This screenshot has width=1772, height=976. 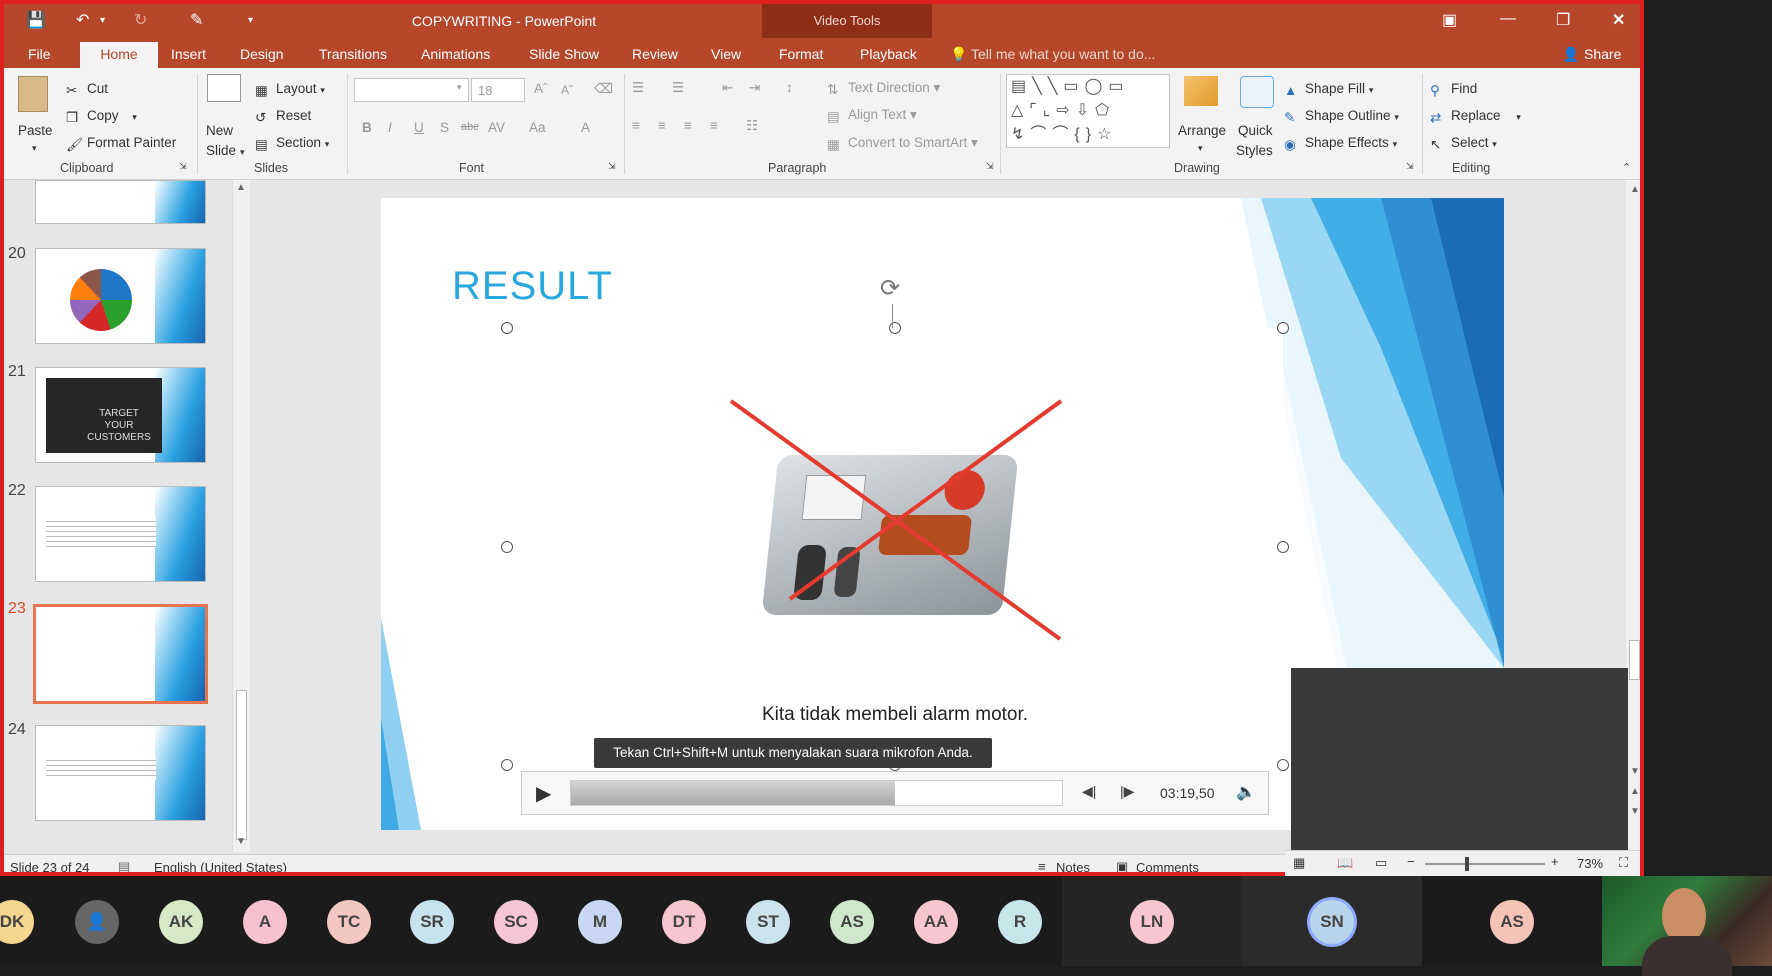 I want to click on participant-avatar: AK, so click(x=181, y=922).